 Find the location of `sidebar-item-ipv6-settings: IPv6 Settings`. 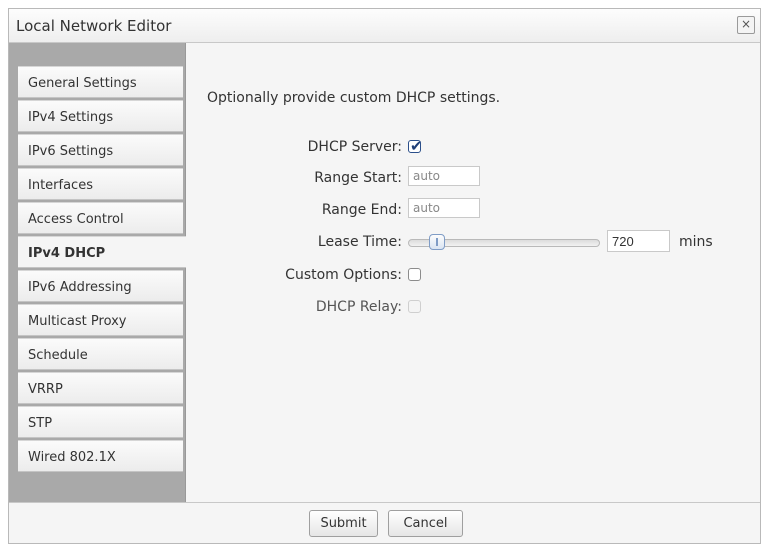

sidebar-item-ipv6-settings: IPv6 Settings is located at coordinates (100, 150).